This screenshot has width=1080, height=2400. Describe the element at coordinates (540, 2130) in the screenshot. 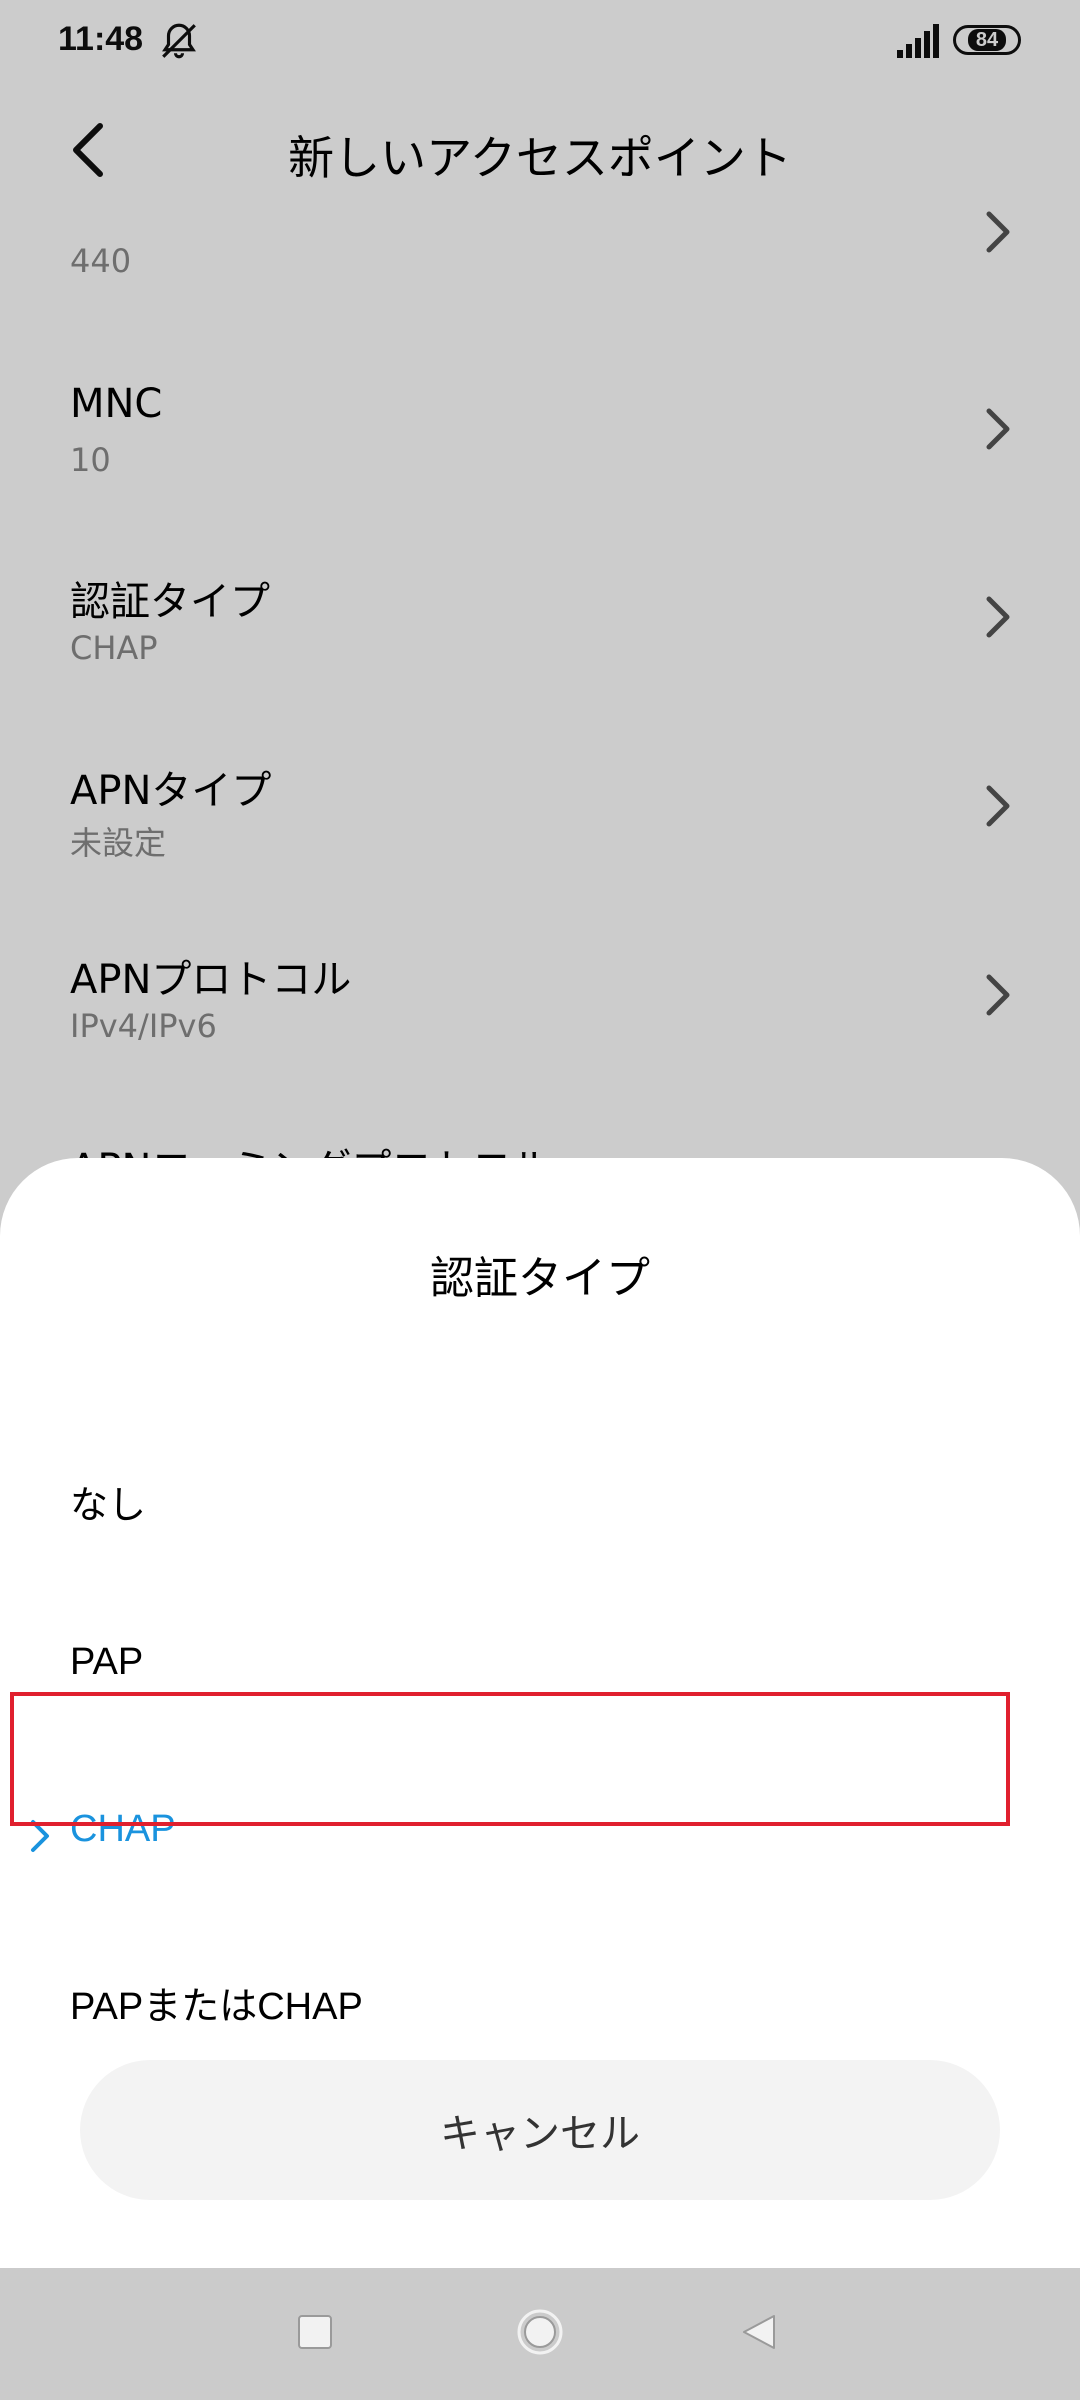

I see `cancel-button: キャンセル` at that location.